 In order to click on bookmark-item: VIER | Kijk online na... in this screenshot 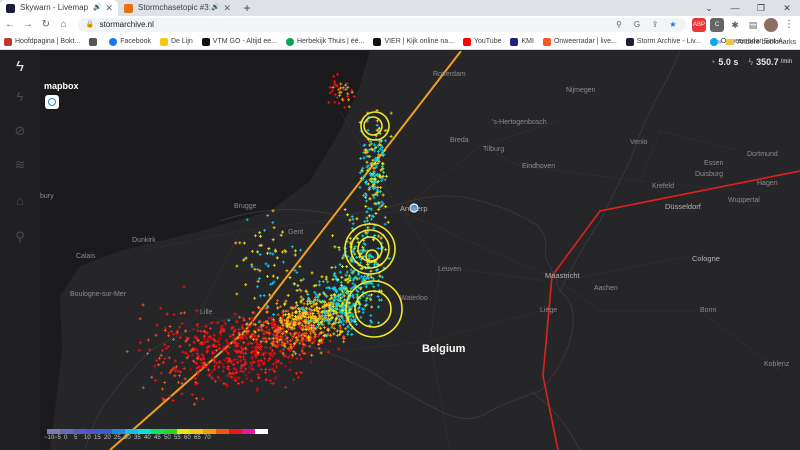, I will do `click(413, 41)`.